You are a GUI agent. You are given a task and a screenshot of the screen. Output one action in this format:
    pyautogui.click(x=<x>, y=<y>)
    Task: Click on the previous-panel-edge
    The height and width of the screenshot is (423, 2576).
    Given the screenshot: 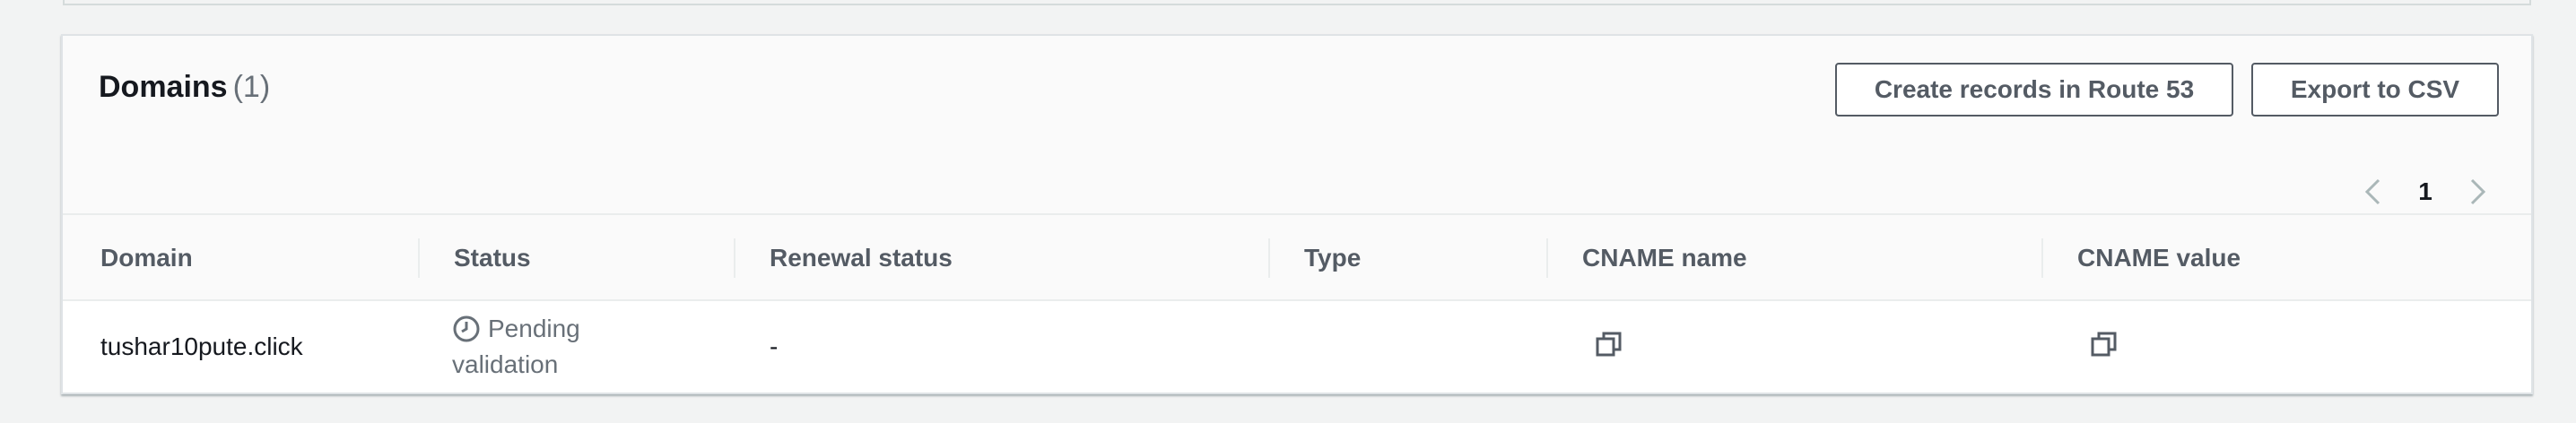 What is the action you would take?
    pyautogui.click(x=1297, y=2)
    